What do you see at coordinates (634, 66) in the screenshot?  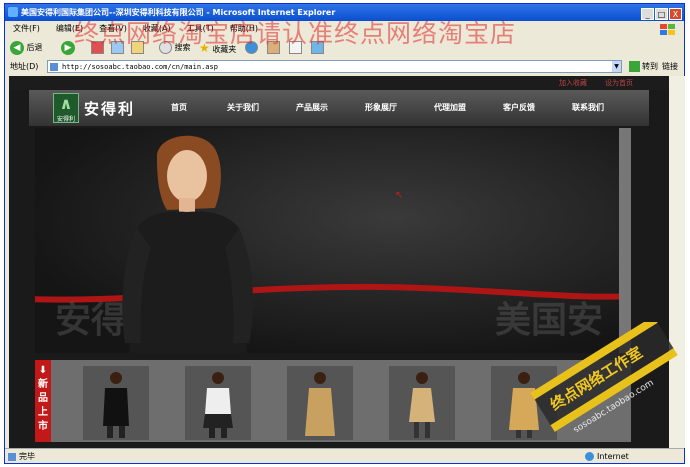 I see `go-arrow-icon` at bounding box center [634, 66].